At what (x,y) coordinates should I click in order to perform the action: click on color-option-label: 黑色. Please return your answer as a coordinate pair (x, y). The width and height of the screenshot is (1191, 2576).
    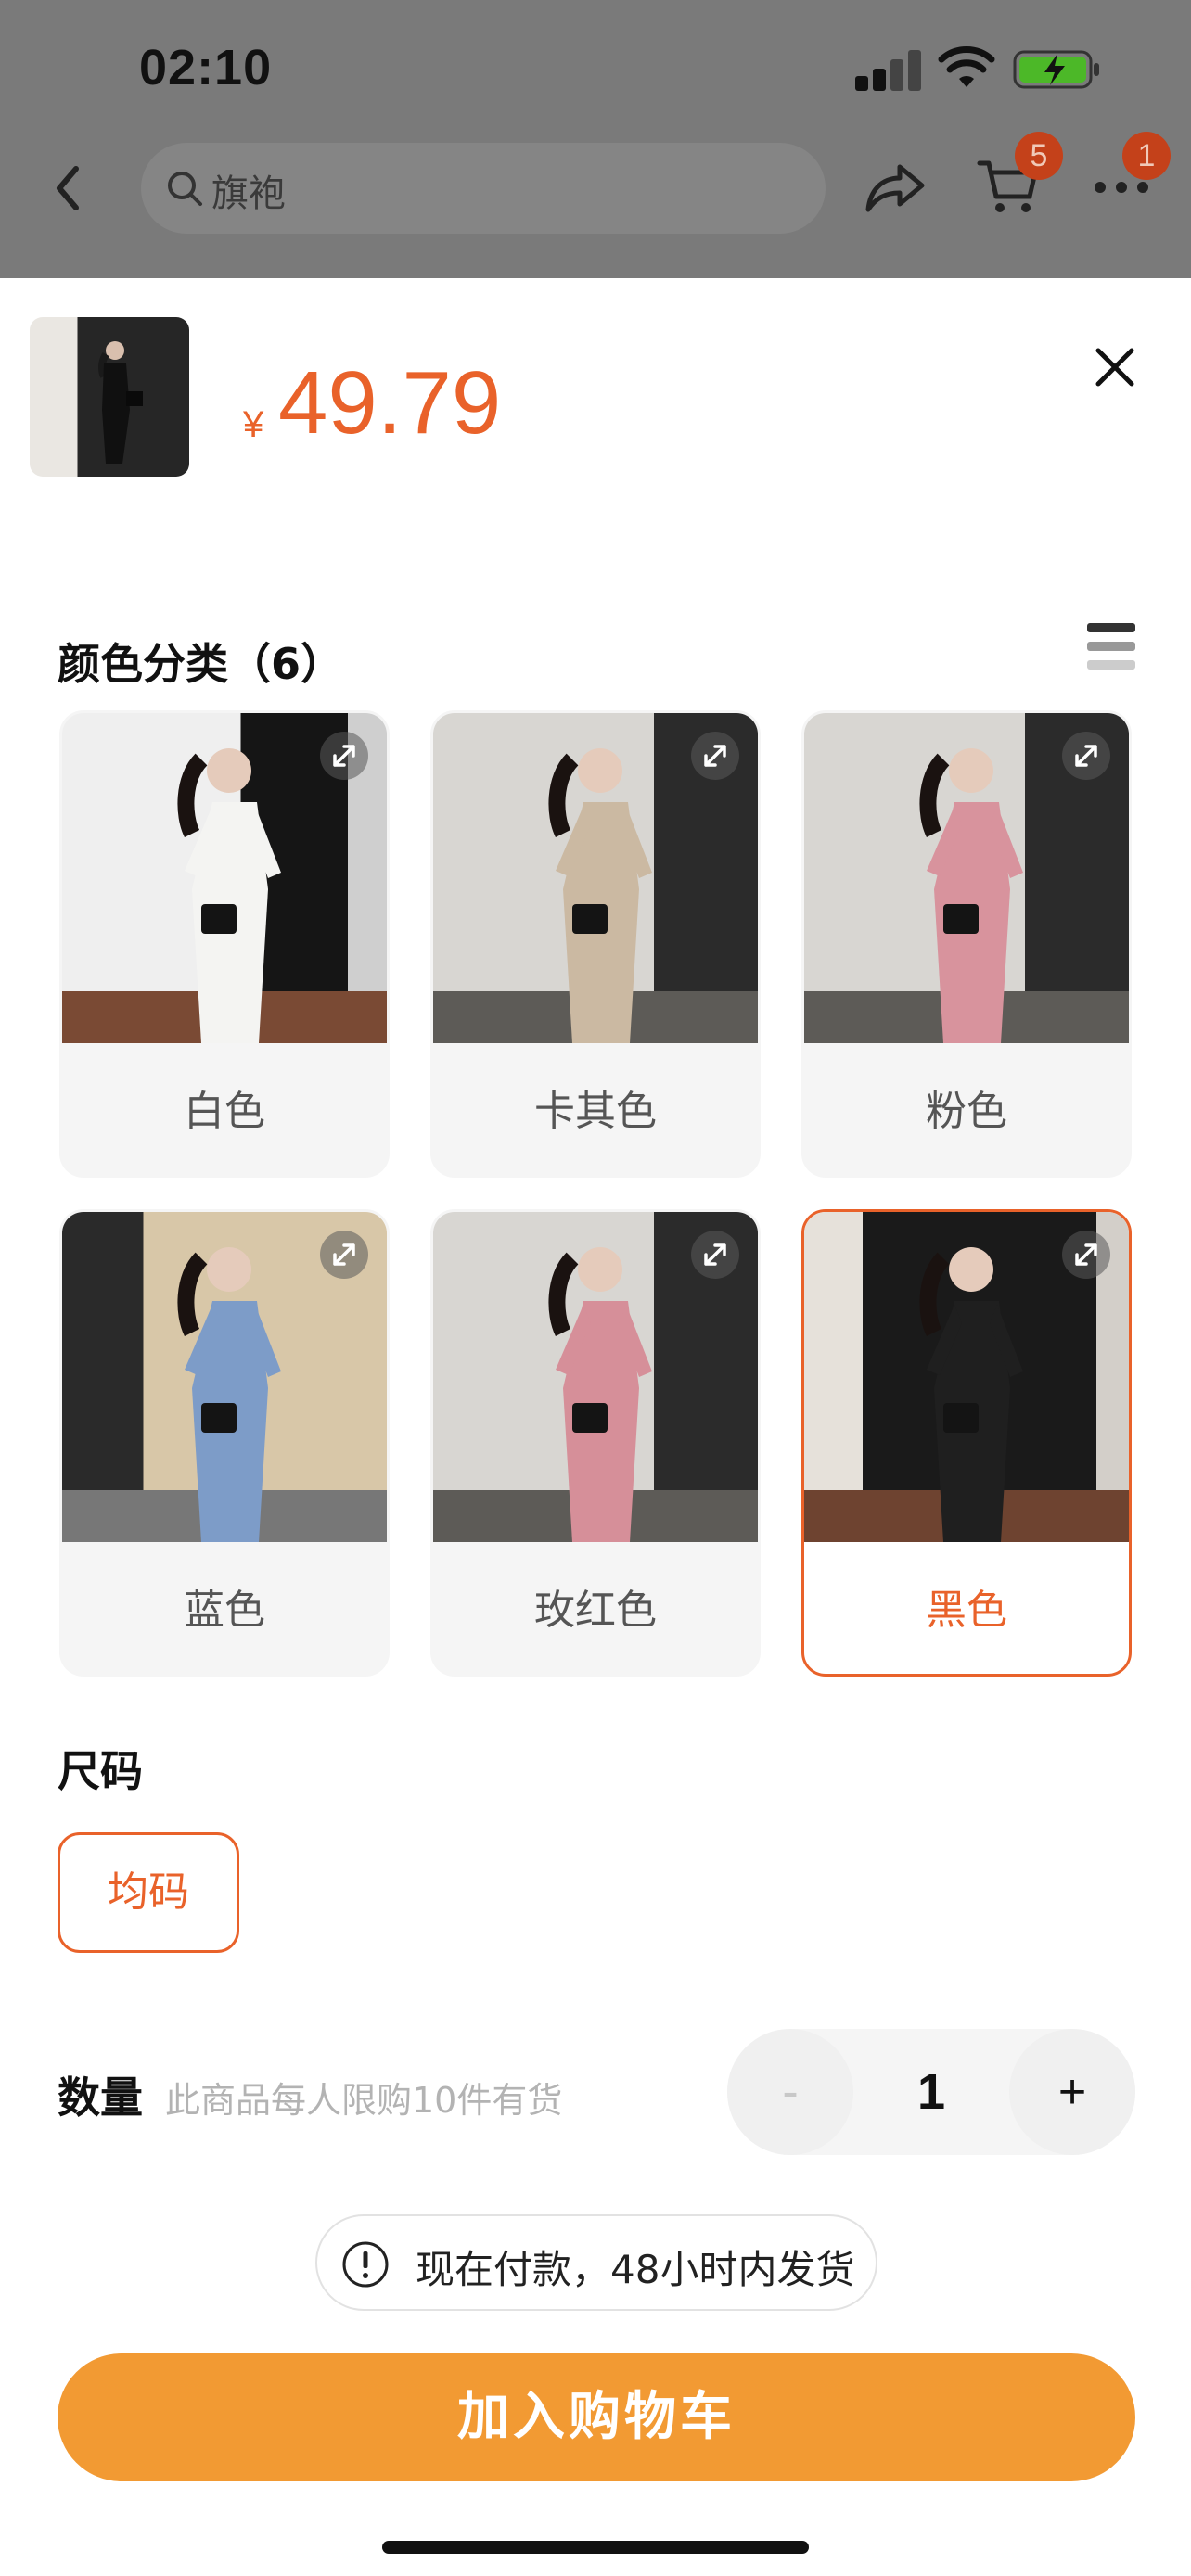
    Looking at the image, I should click on (966, 1611).